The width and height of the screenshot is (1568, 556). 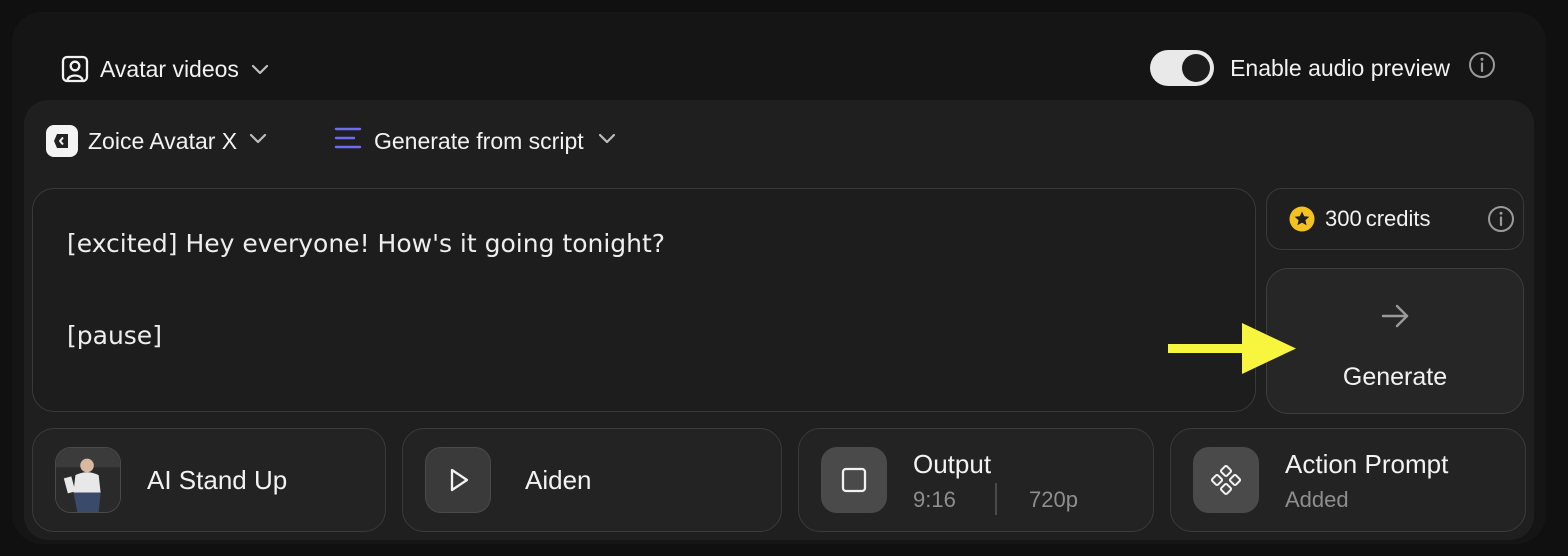 I want to click on model-dropdown: Zoice Avatar X, so click(x=157, y=141).